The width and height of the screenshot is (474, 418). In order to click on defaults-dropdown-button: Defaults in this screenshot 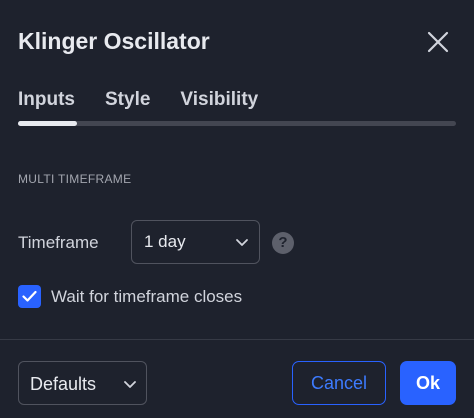, I will do `click(82, 383)`.